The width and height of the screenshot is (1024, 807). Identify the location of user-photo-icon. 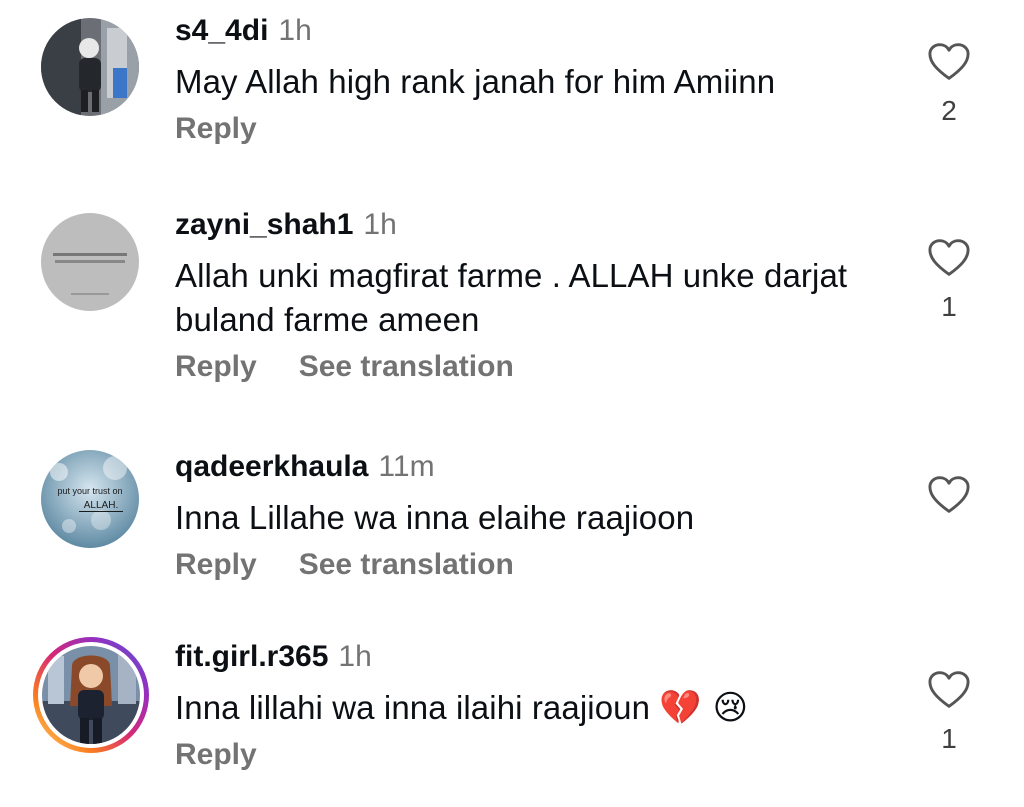
(90, 67).